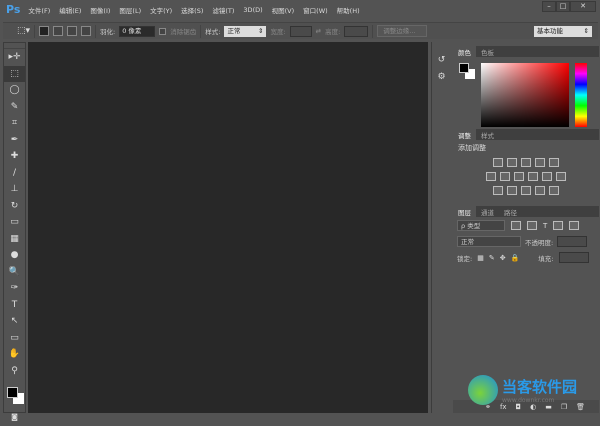 The width and height of the screenshot is (600, 426). Describe the element at coordinates (14, 417) in the screenshot. I see `quick-mask-icon: ◙` at that location.